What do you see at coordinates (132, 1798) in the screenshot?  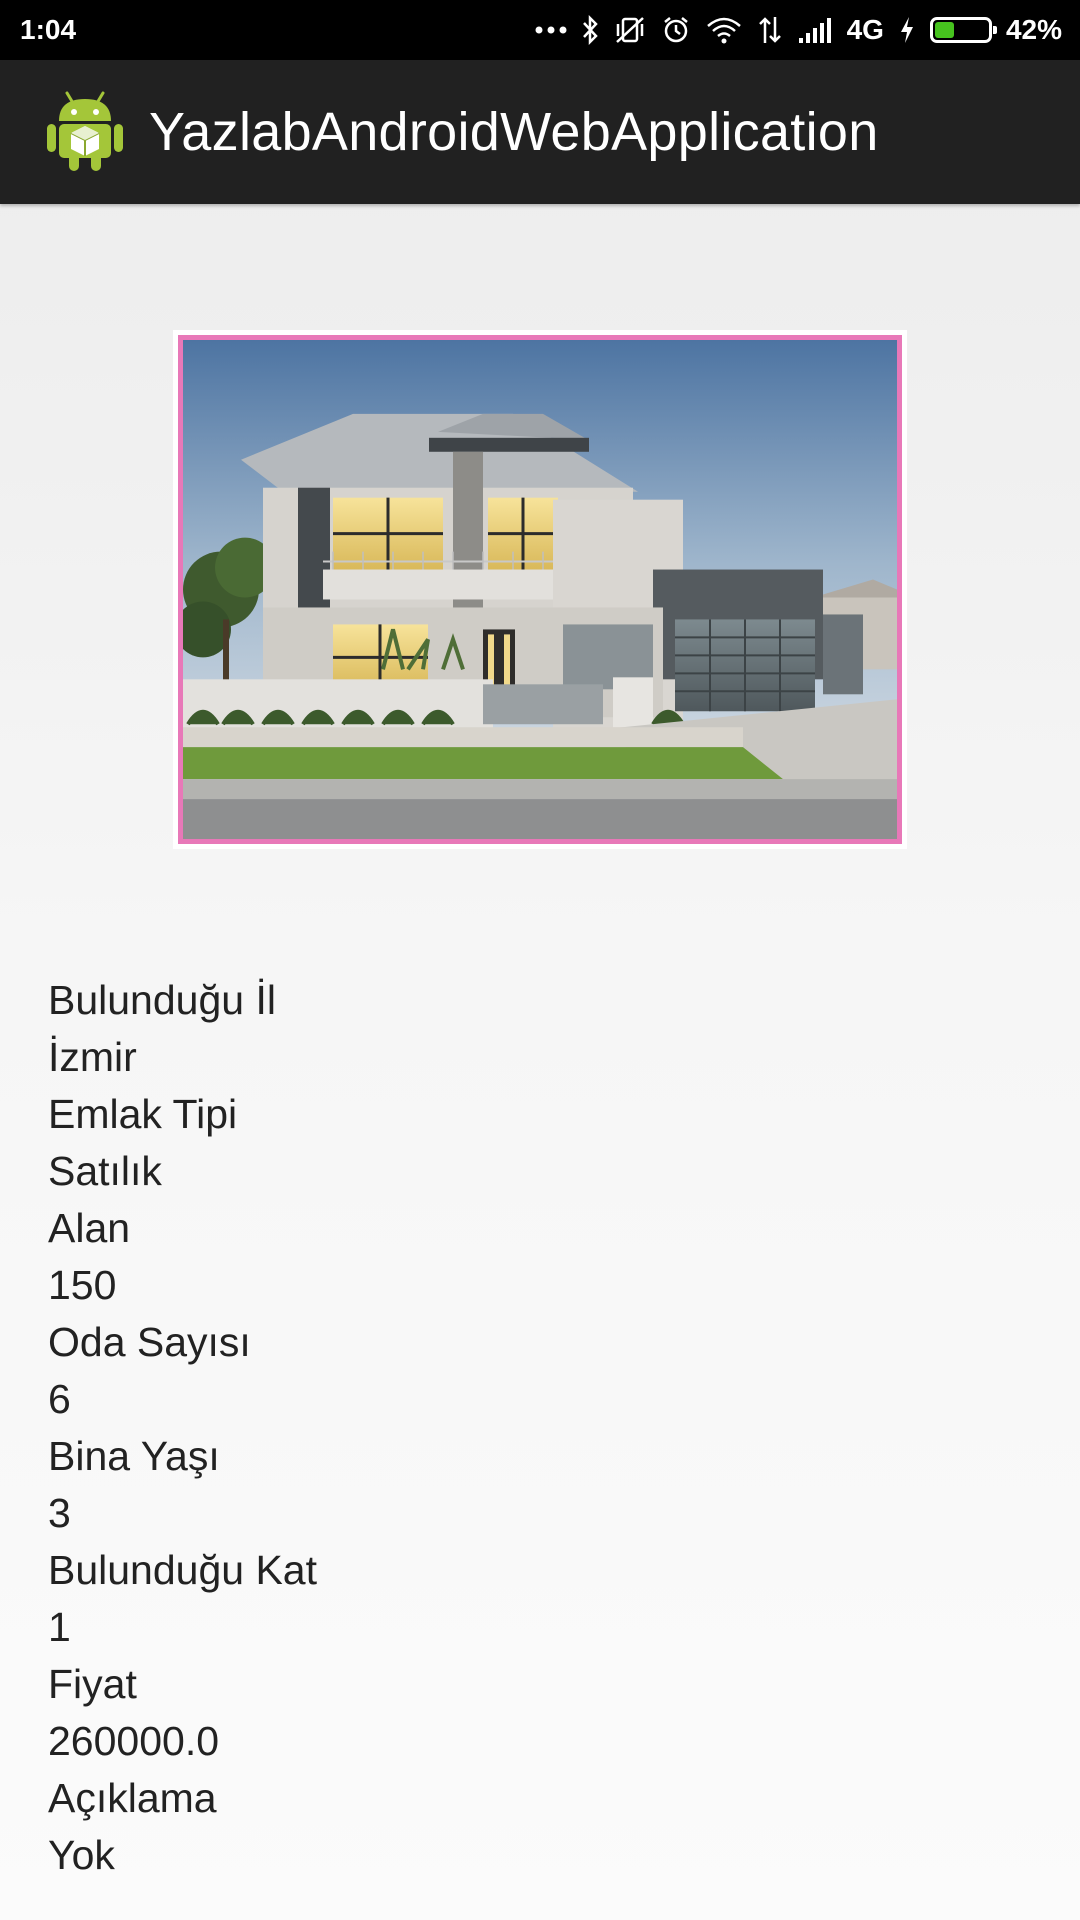 I see `detail-label: Açıklama` at bounding box center [132, 1798].